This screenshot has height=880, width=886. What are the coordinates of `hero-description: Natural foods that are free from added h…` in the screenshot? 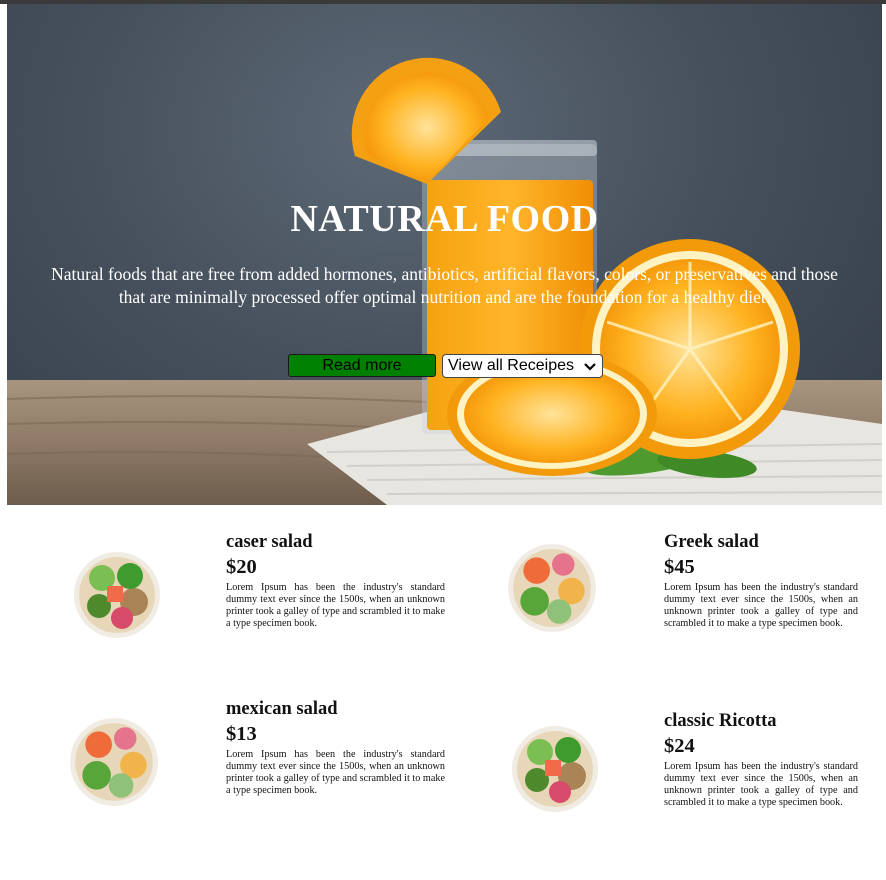 It's located at (444, 285).